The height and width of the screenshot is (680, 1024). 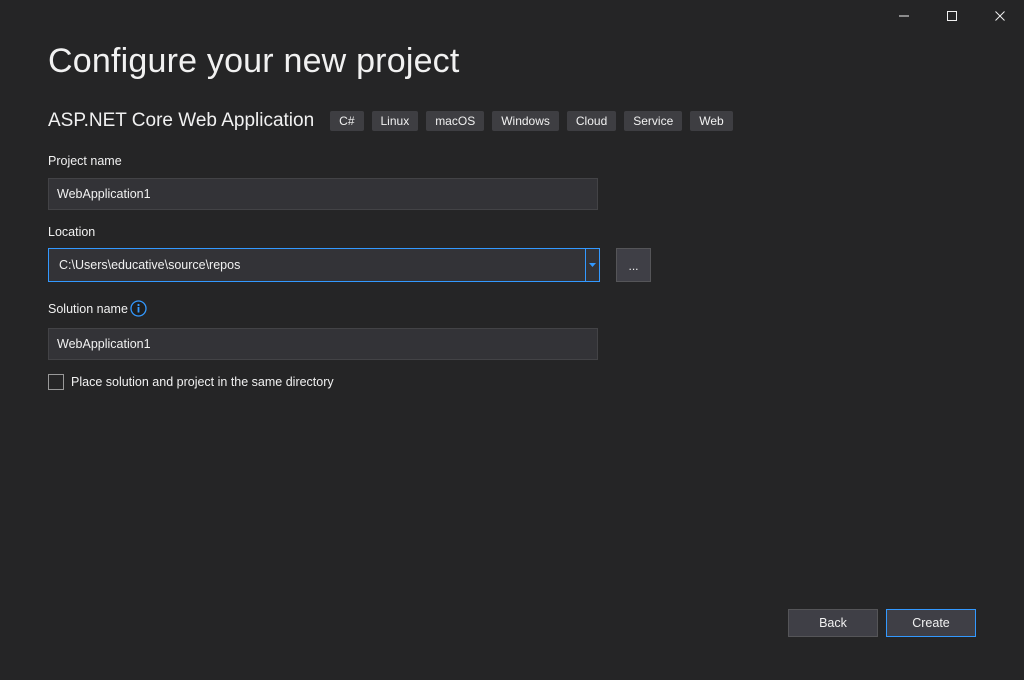 I want to click on chevron-down-icon, so click(x=592, y=265).